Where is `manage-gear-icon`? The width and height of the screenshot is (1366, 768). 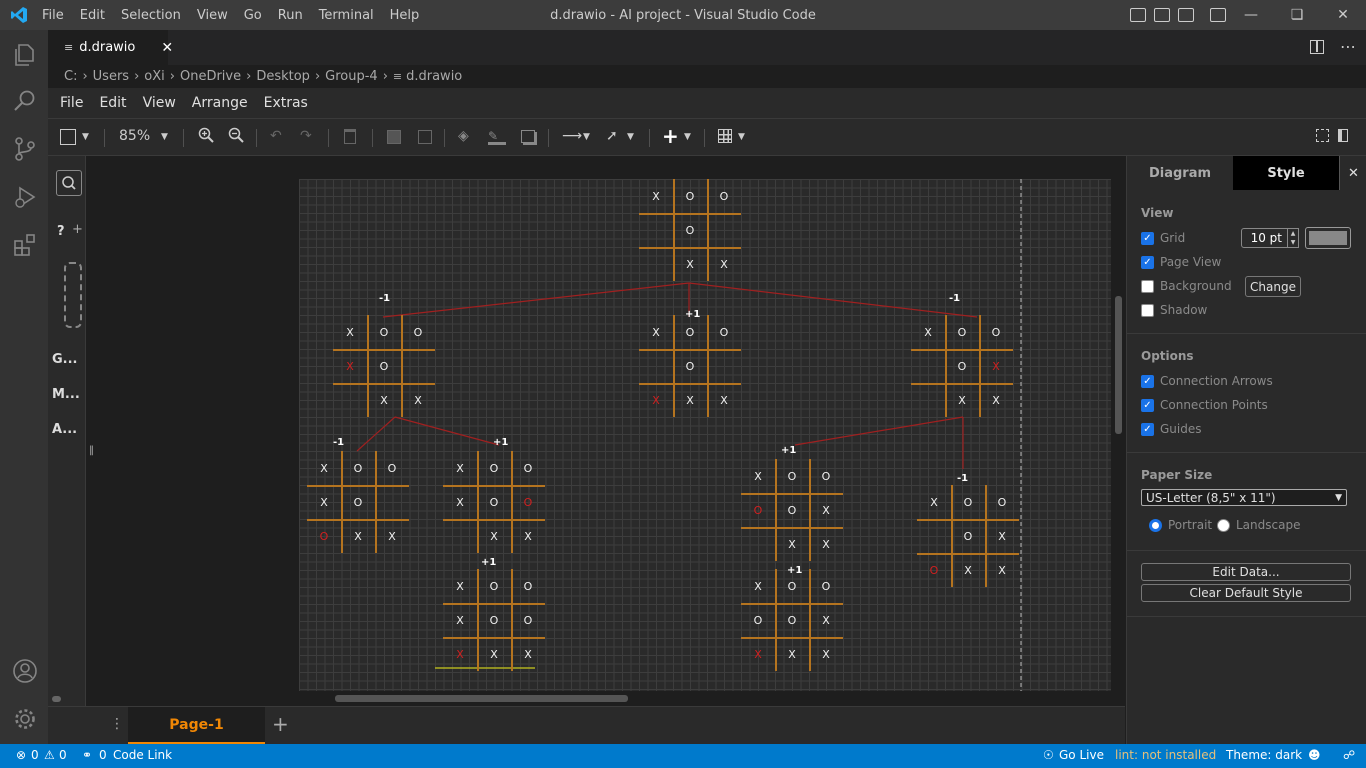 manage-gear-icon is located at coordinates (25, 719).